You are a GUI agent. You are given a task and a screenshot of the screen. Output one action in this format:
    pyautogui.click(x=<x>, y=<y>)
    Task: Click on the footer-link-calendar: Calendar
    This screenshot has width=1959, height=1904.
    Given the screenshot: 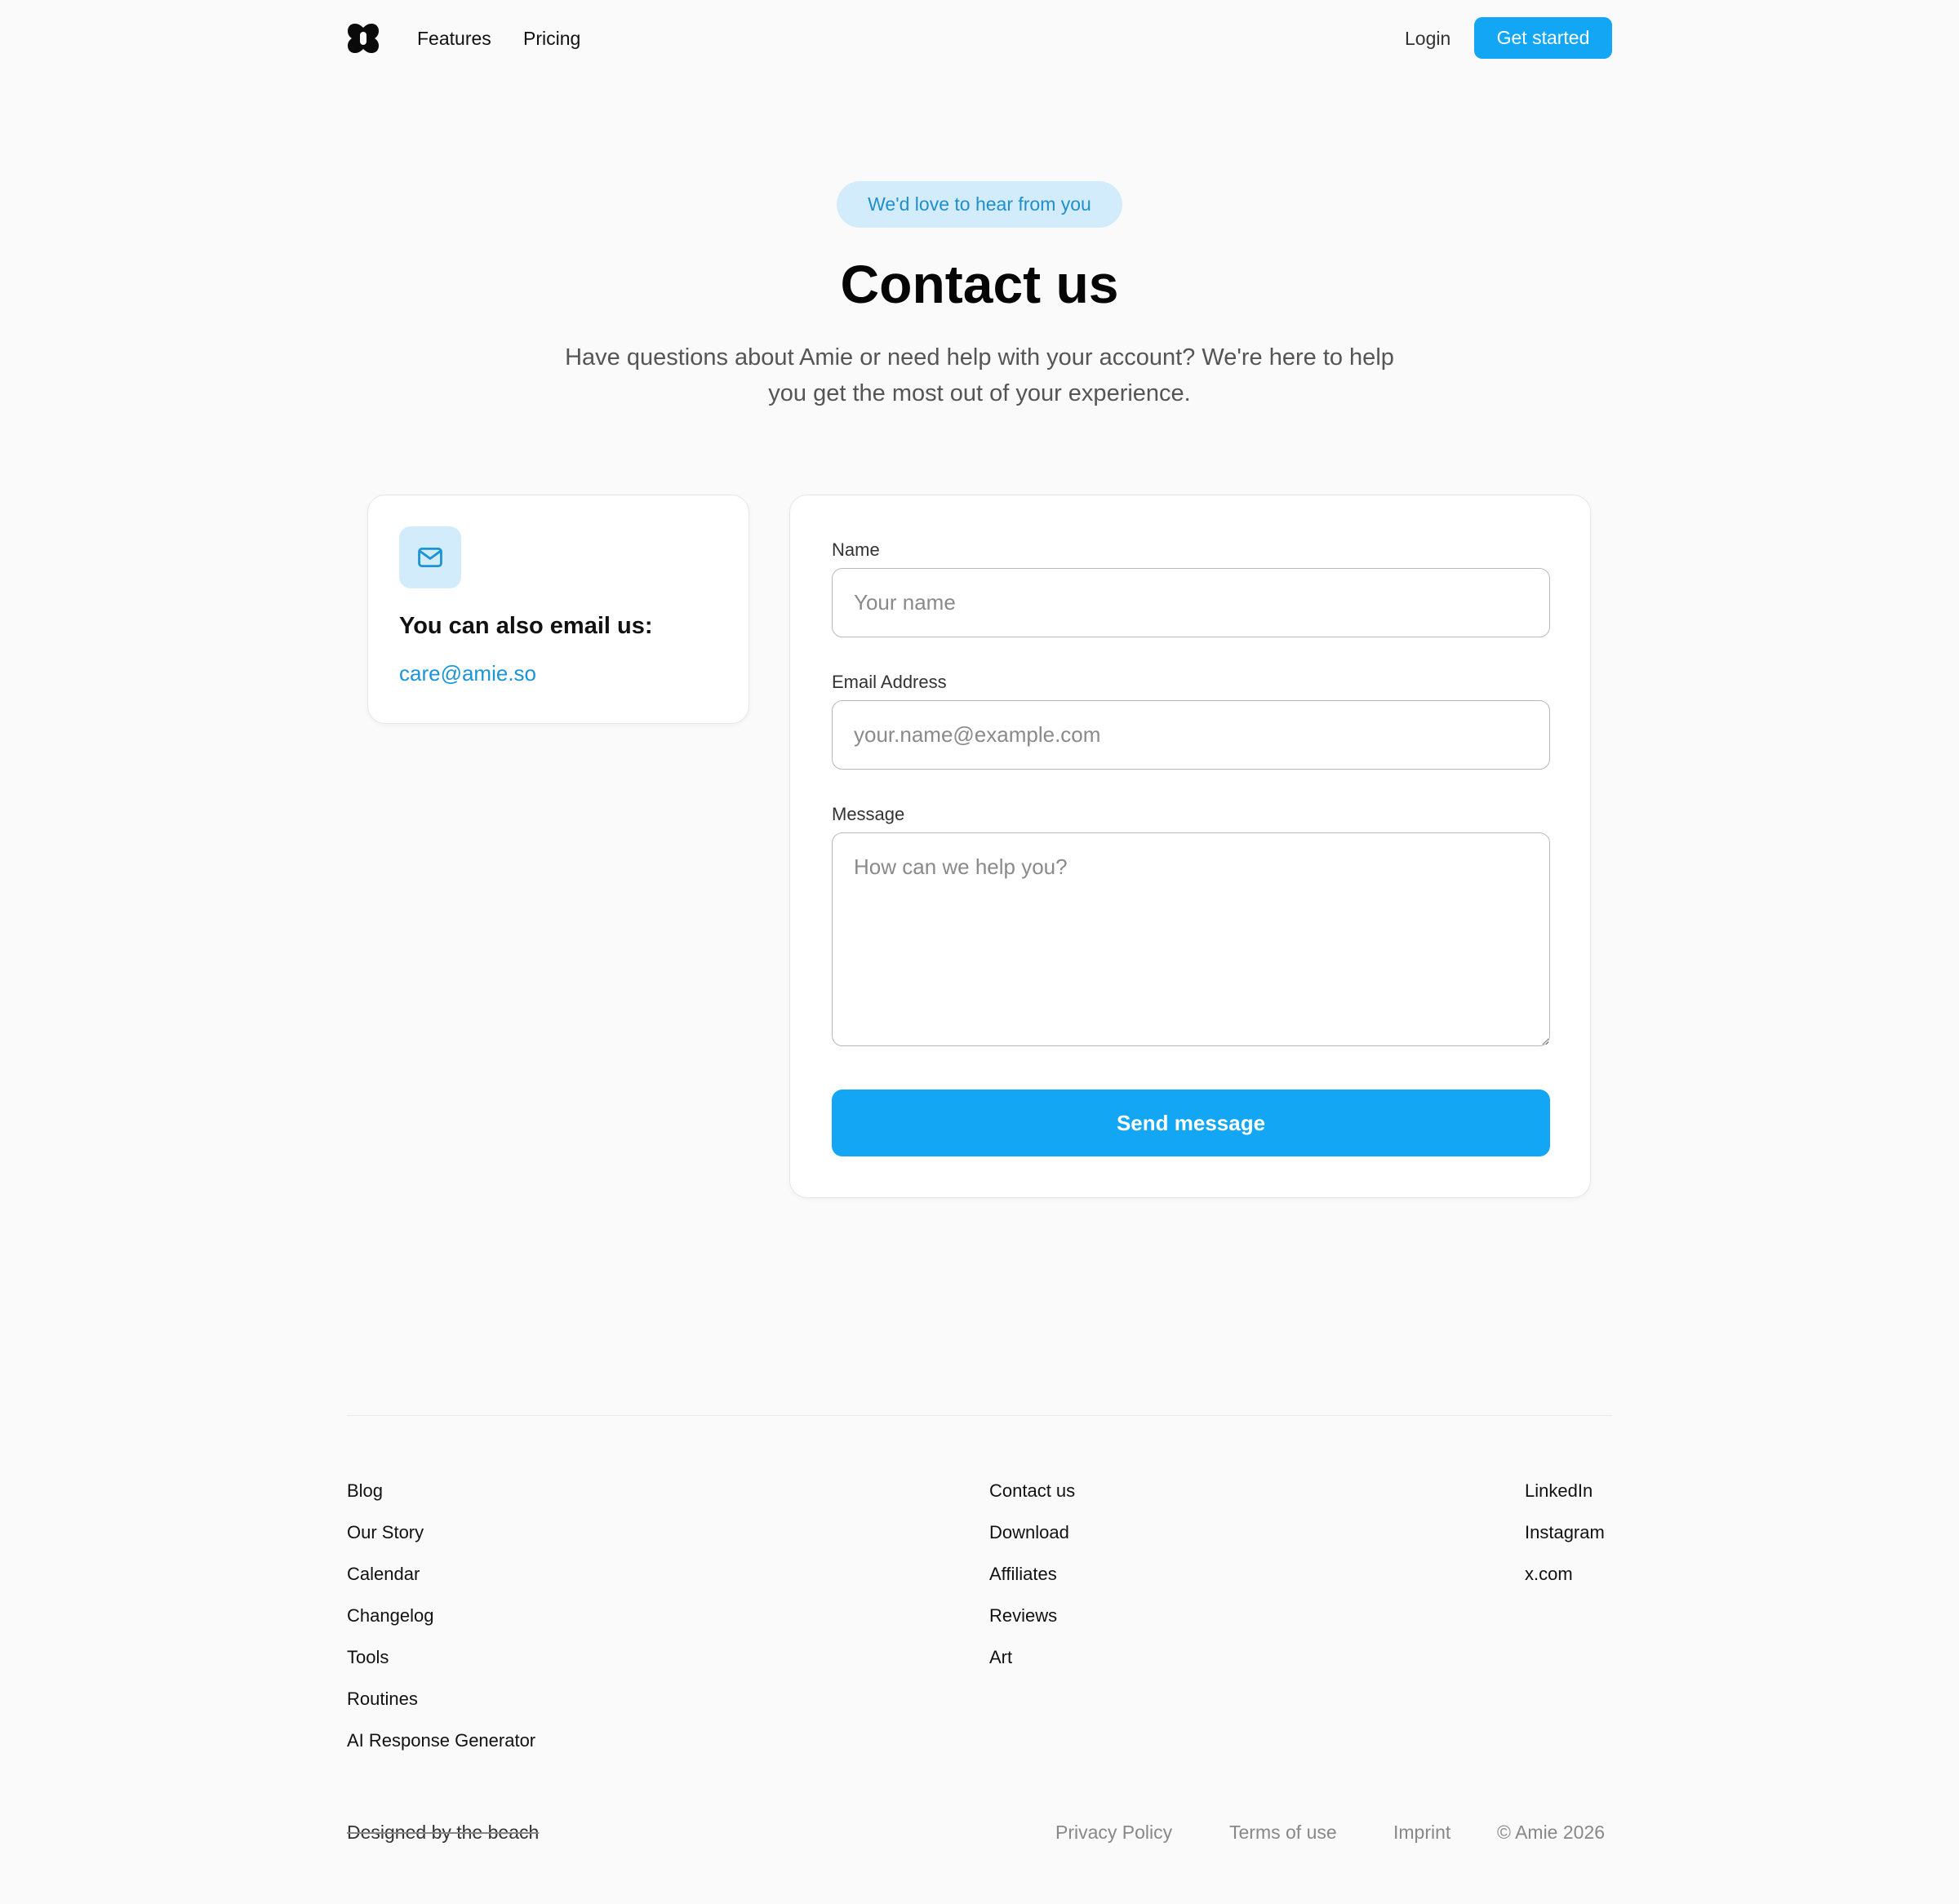 What is the action you would take?
    pyautogui.click(x=441, y=1581)
    